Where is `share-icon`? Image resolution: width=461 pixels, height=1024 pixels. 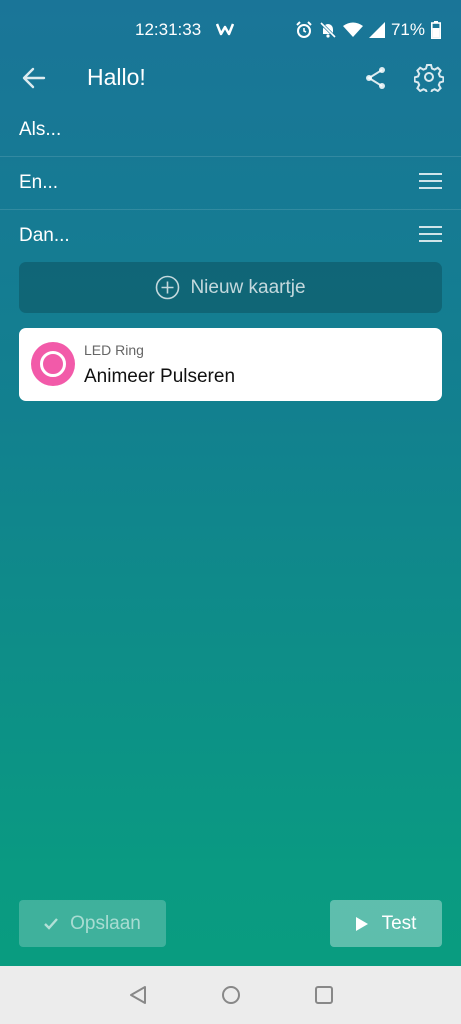 share-icon is located at coordinates (375, 78).